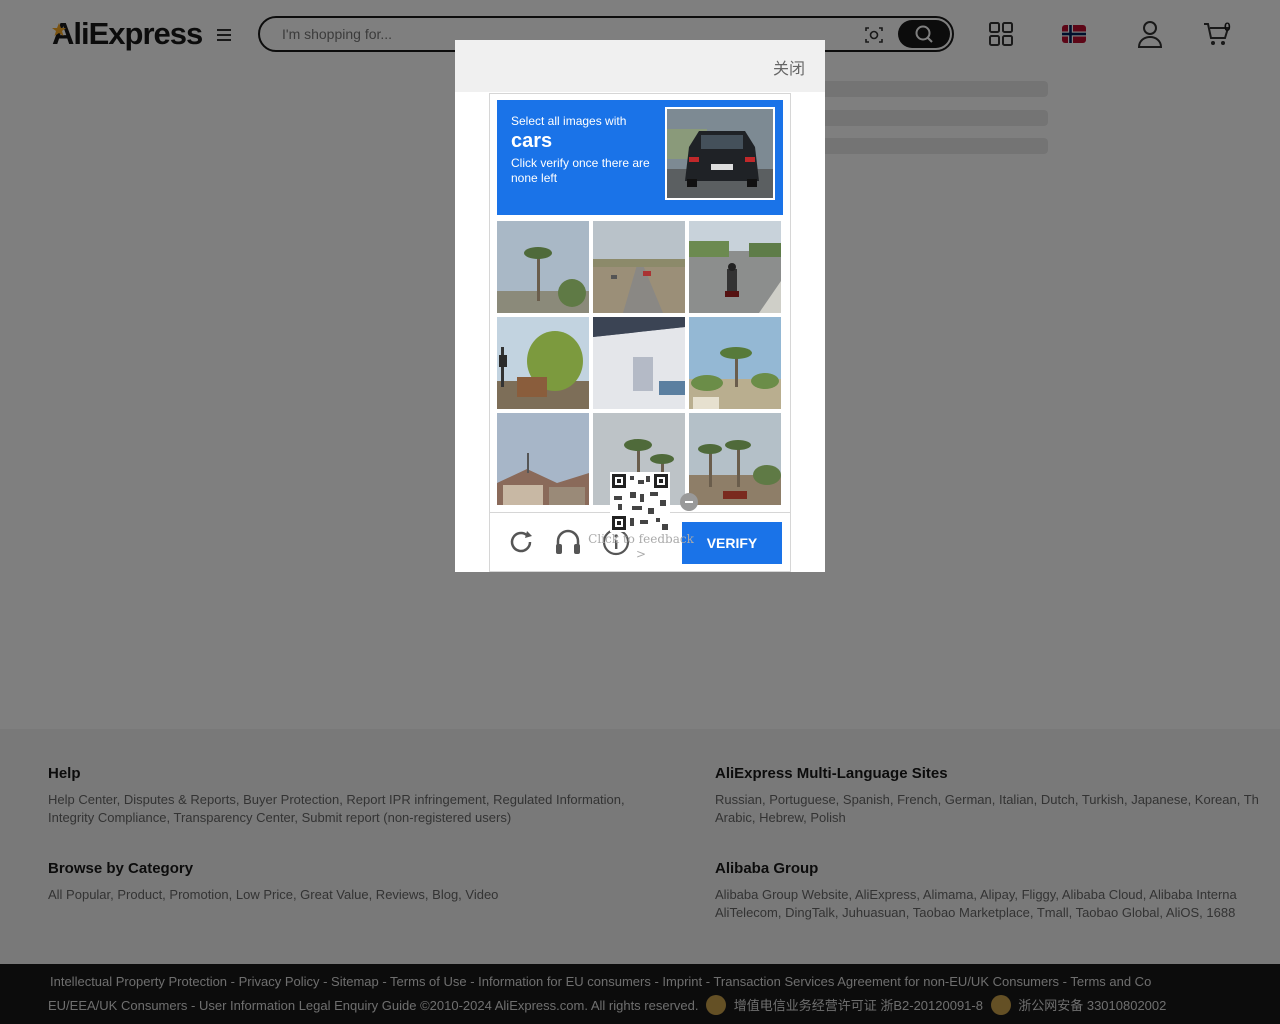  I want to click on feedback-qr-code, so click(640, 502).